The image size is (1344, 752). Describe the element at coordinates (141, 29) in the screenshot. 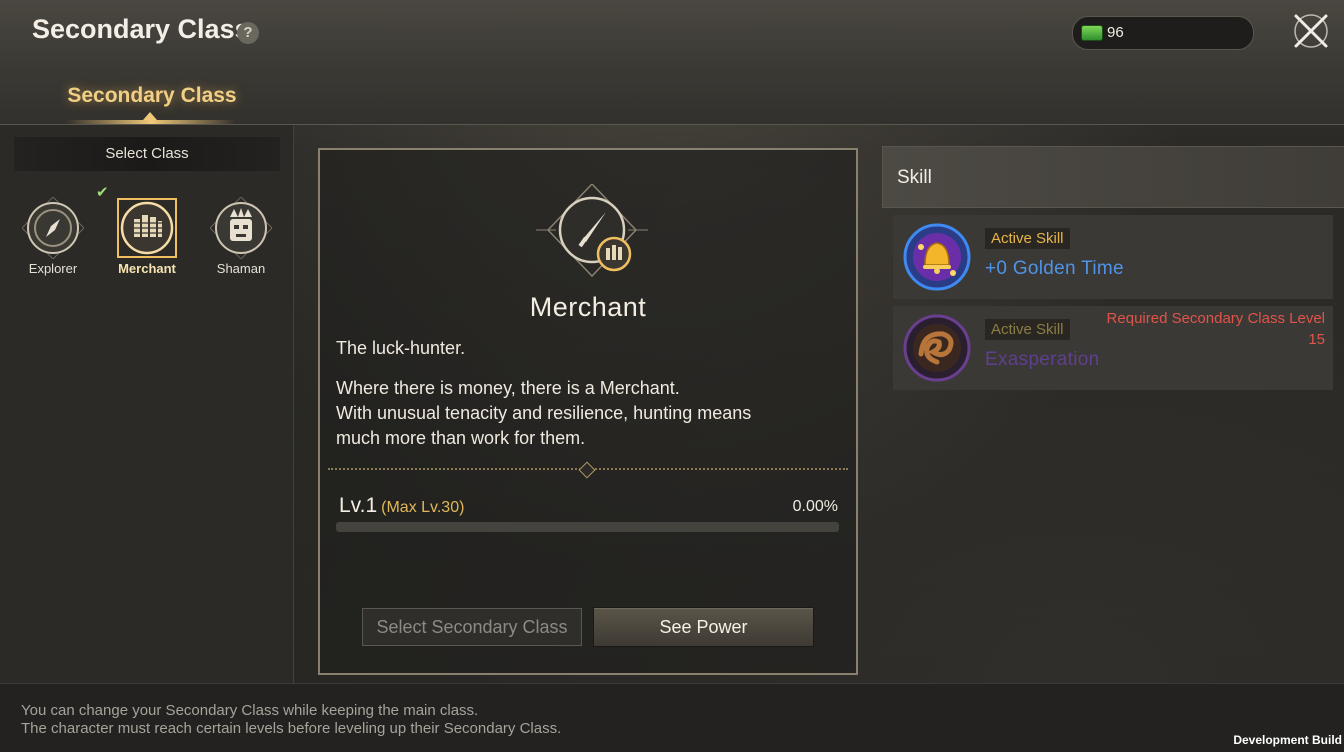

I see `page-title: Secondary Class` at that location.